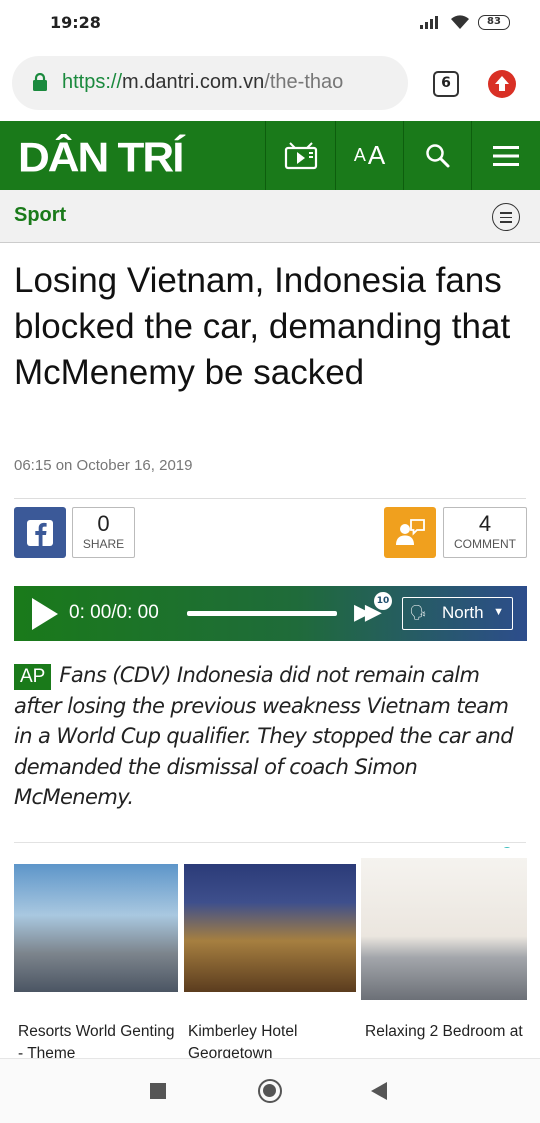  What do you see at coordinates (494, 22) in the screenshot?
I see `battery-icon: 83` at bounding box center [494, 22].